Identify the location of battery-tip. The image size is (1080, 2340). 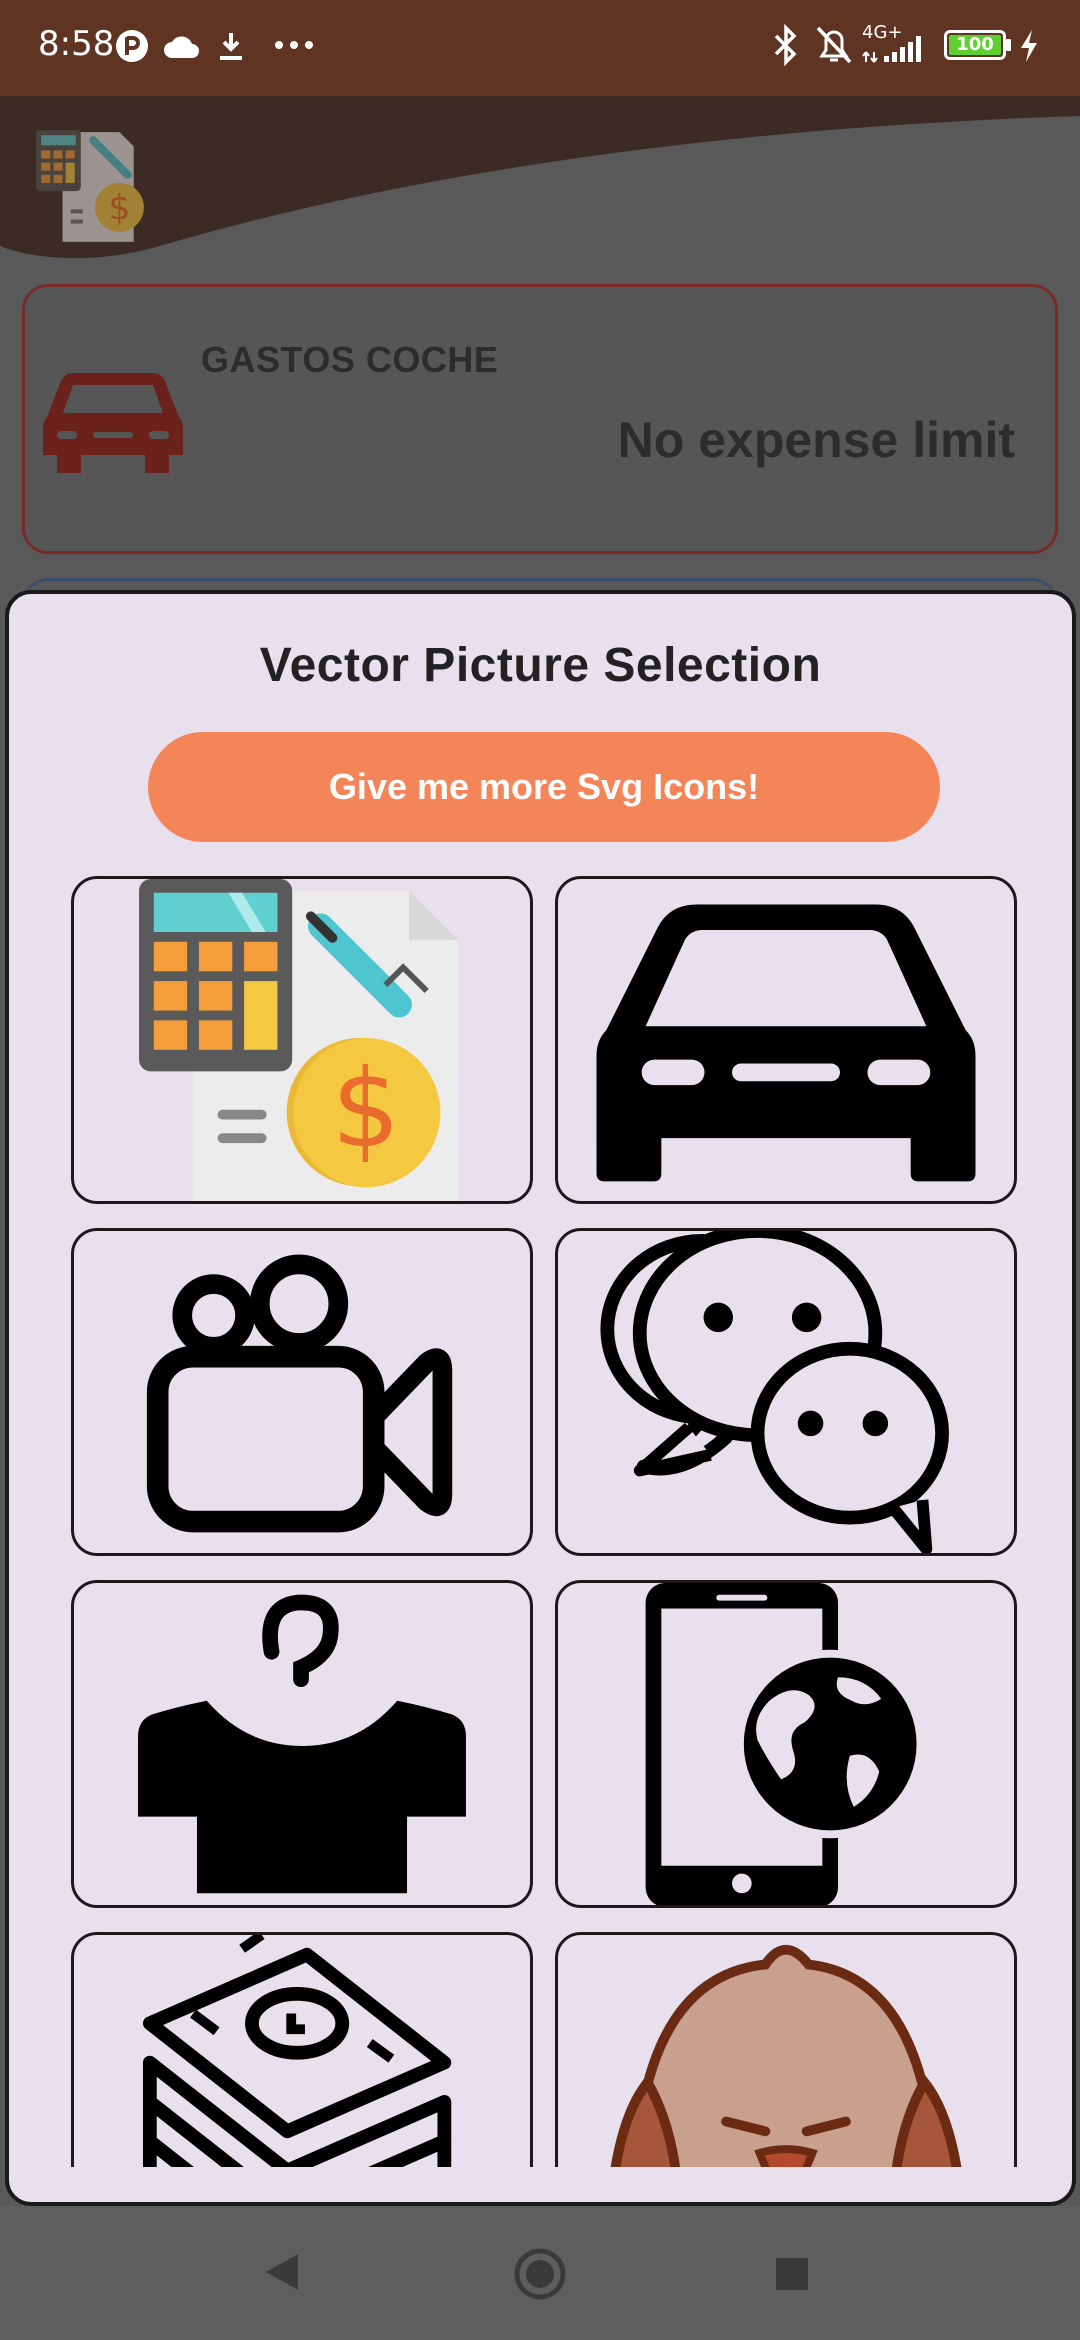
(1008, 45).